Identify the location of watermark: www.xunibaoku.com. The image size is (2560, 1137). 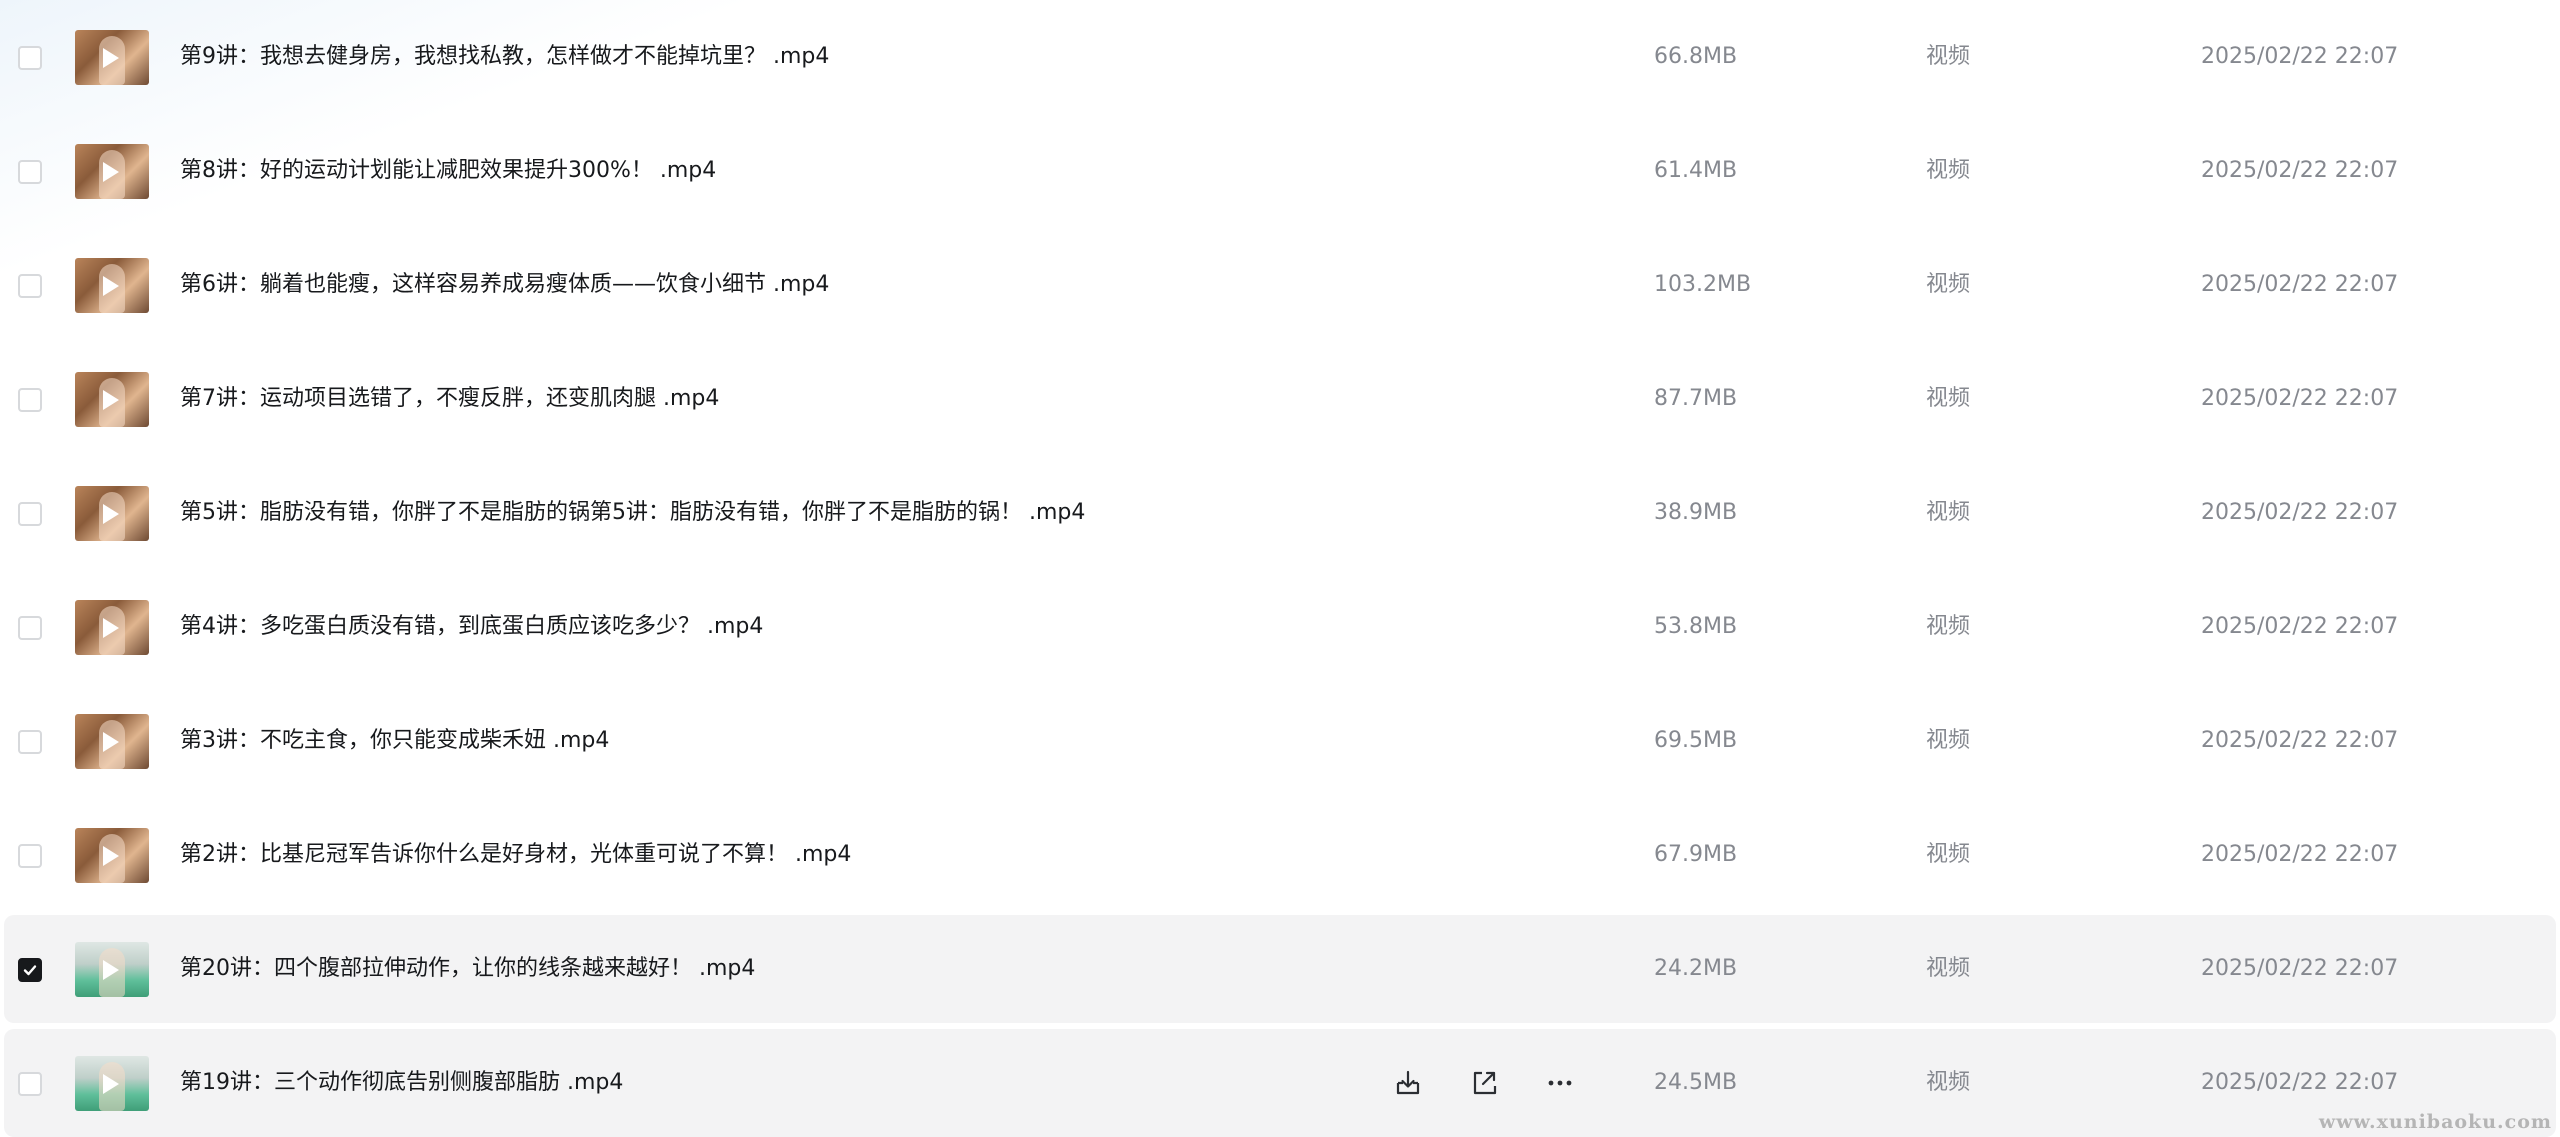
(2435, 1122).